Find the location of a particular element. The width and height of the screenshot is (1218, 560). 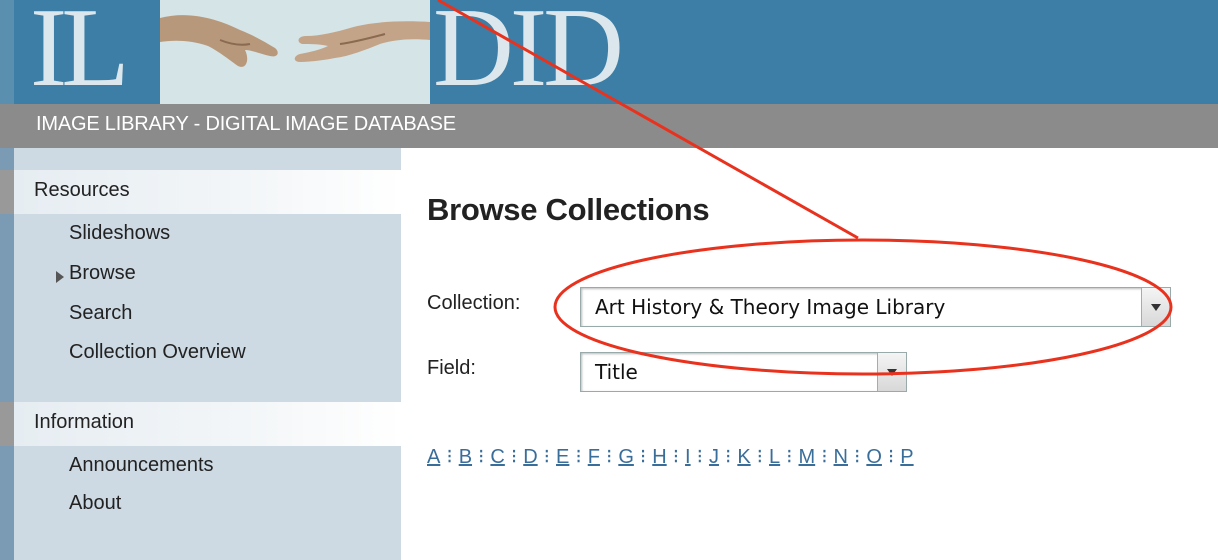

sidebar-heading-label: Resources is located at coordinates (82, 190).